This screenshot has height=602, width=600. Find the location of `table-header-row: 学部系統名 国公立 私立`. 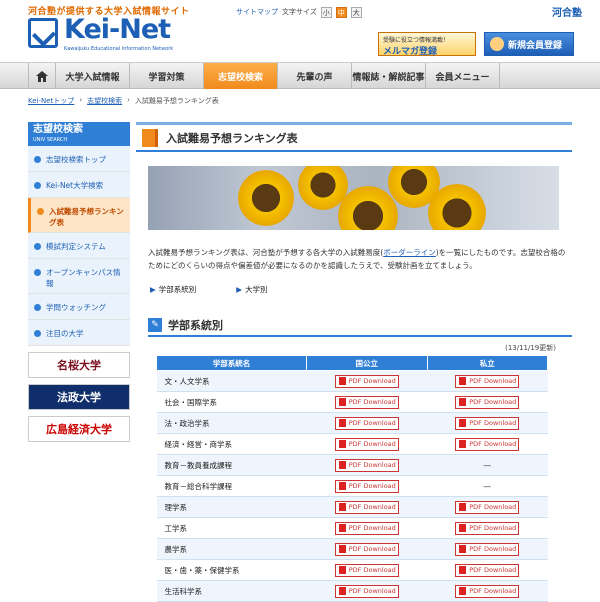

table-header-row: 学部系統名 国公立 私立 is located at coordinates (352, 363).